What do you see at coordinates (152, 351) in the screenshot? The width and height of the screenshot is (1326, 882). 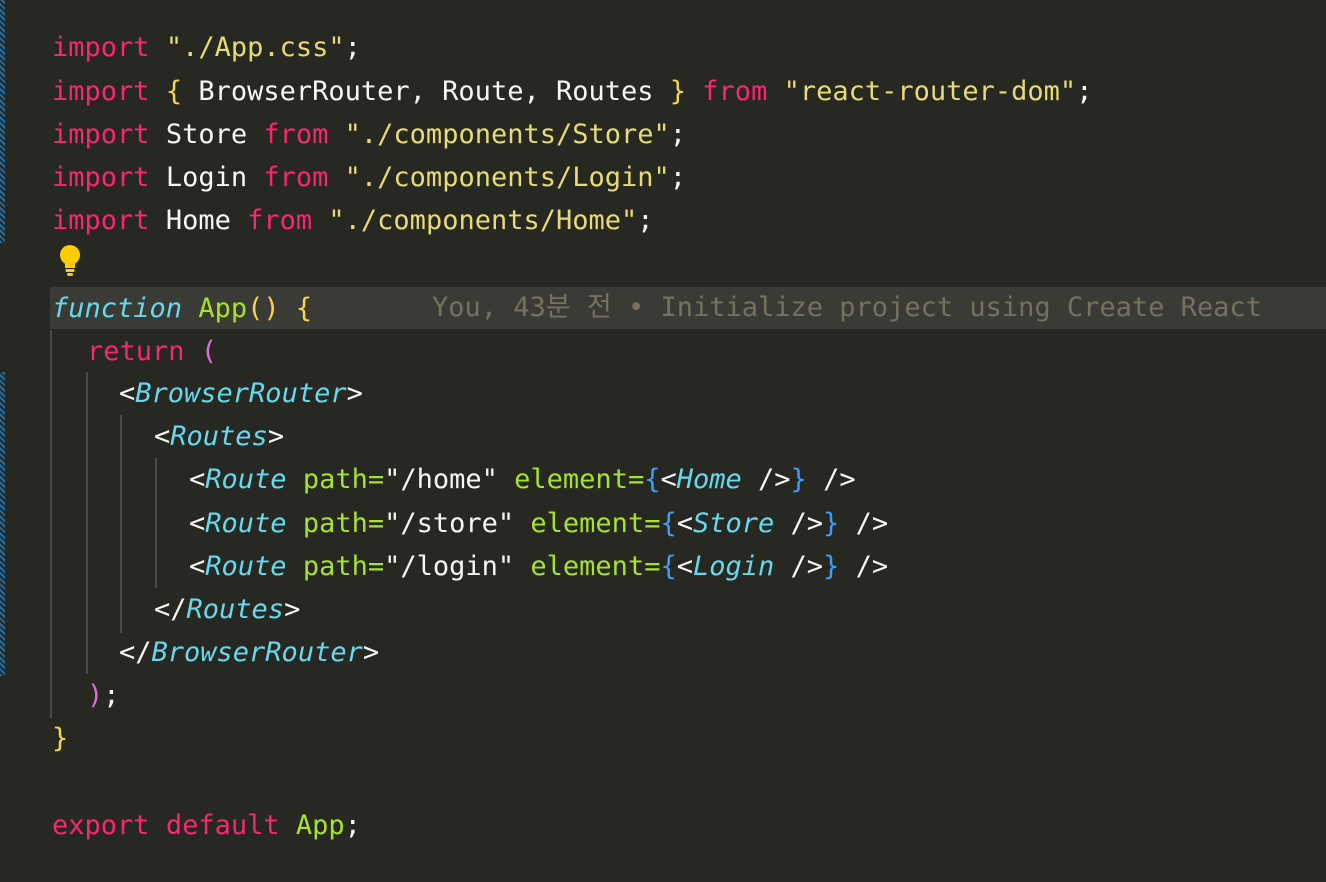 I see `code-line-8: return (` at bounding box center [152, 351].